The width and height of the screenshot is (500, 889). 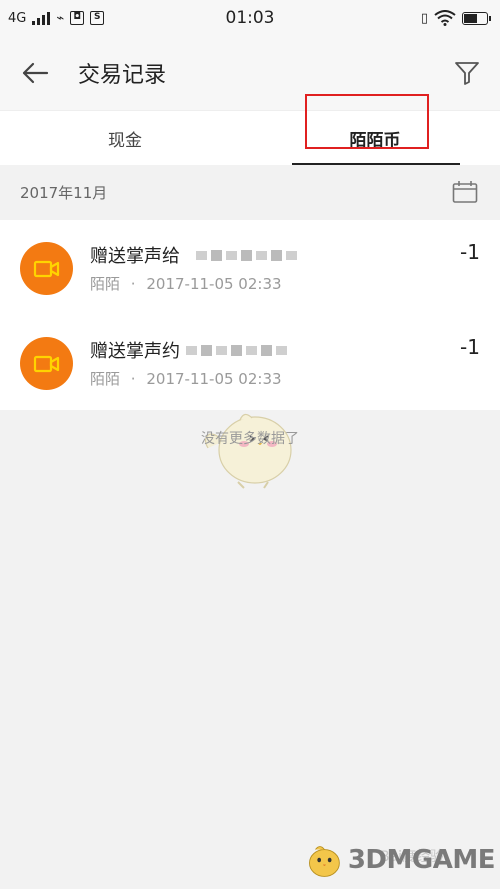 What do you see at coordinates (64, 193) in the screenshot?
I see `month-label: 2017年11月` at bounding box center [64, 193].